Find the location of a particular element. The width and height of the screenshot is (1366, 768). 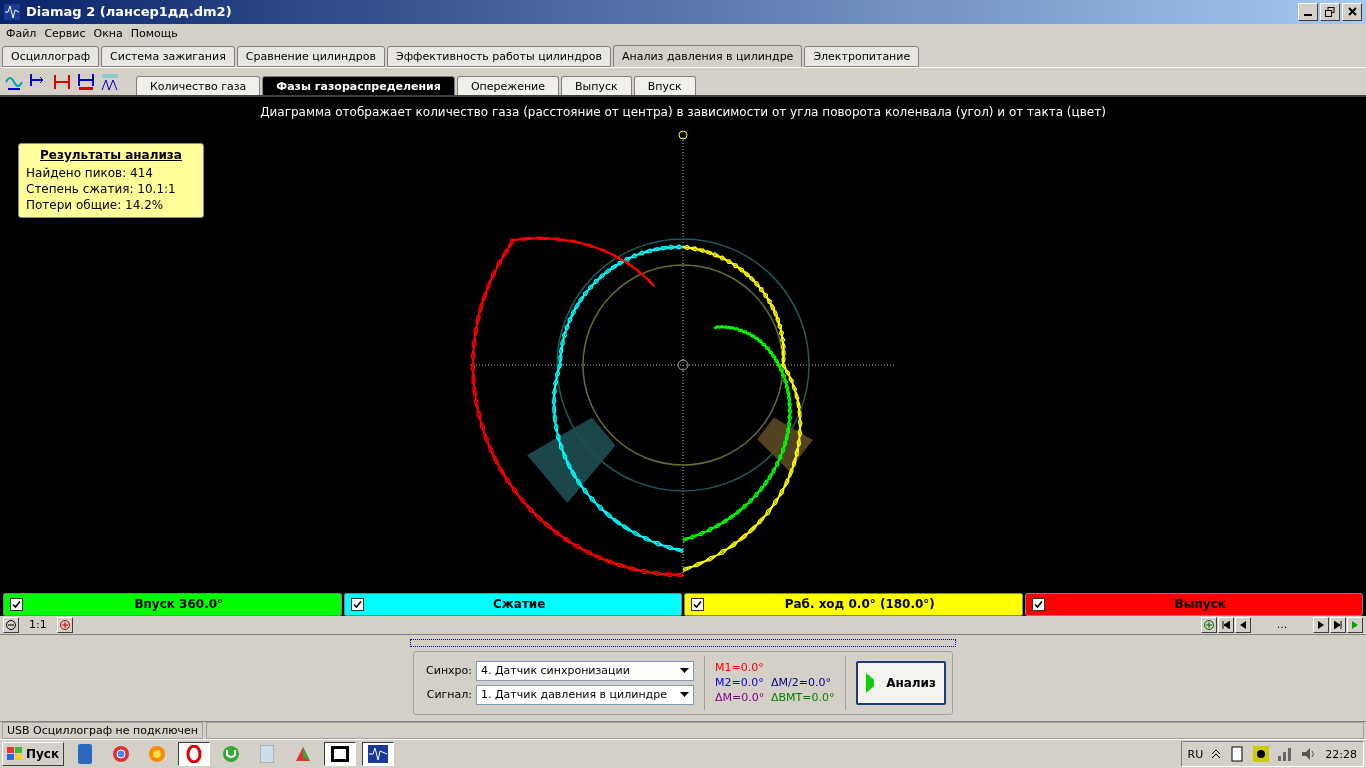

tab: Количество газа is located at coordinates (198, 86).